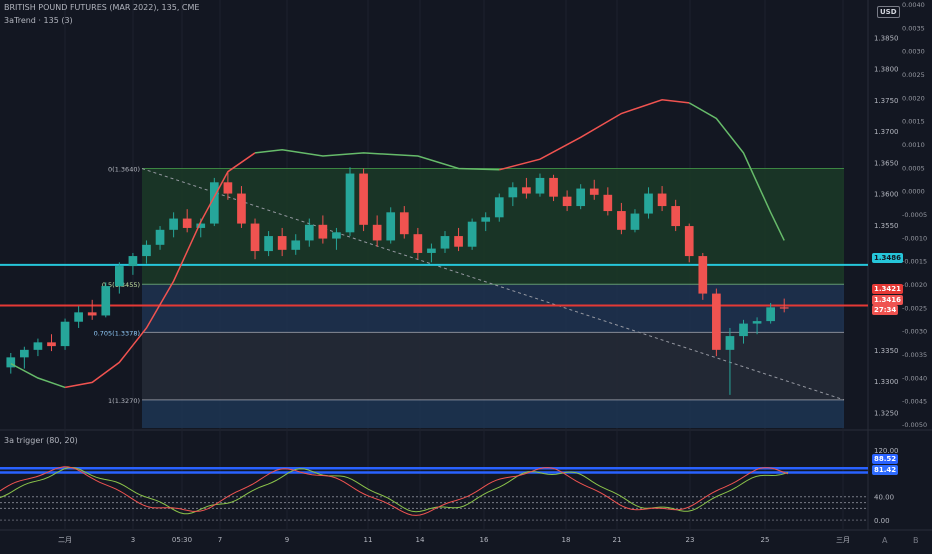  Describe the element at coordinates (916, 540) in the screenshot. I see `toggle-b-button: B` at that location.